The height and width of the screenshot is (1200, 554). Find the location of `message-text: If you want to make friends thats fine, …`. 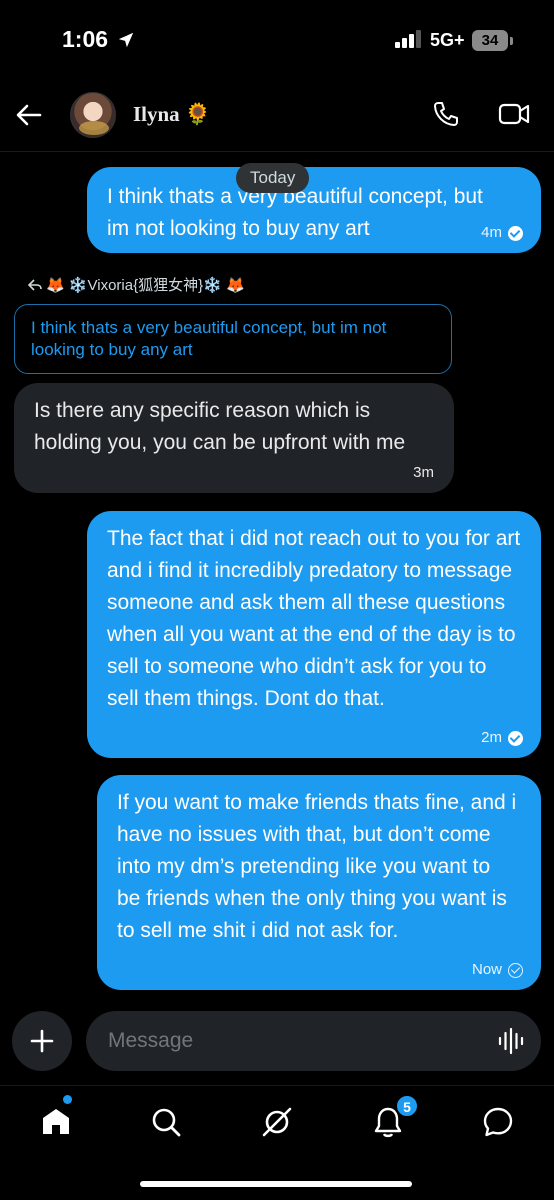

message-text: If you want to make friends thats fine, … is located at coordinates (317, 866).